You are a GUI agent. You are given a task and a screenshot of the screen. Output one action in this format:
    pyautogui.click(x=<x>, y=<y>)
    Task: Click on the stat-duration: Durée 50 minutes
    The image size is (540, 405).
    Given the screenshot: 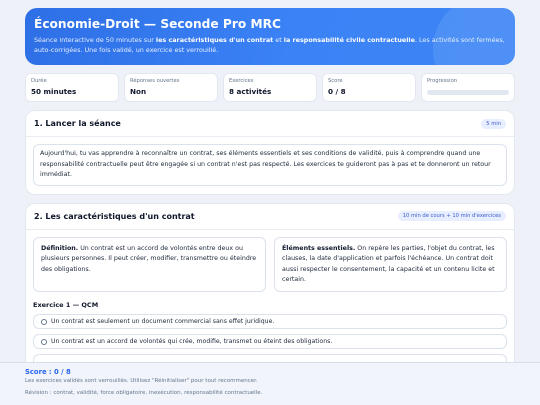 What is the action you would take?
    pyautogui.click(x=72, y=87)
    